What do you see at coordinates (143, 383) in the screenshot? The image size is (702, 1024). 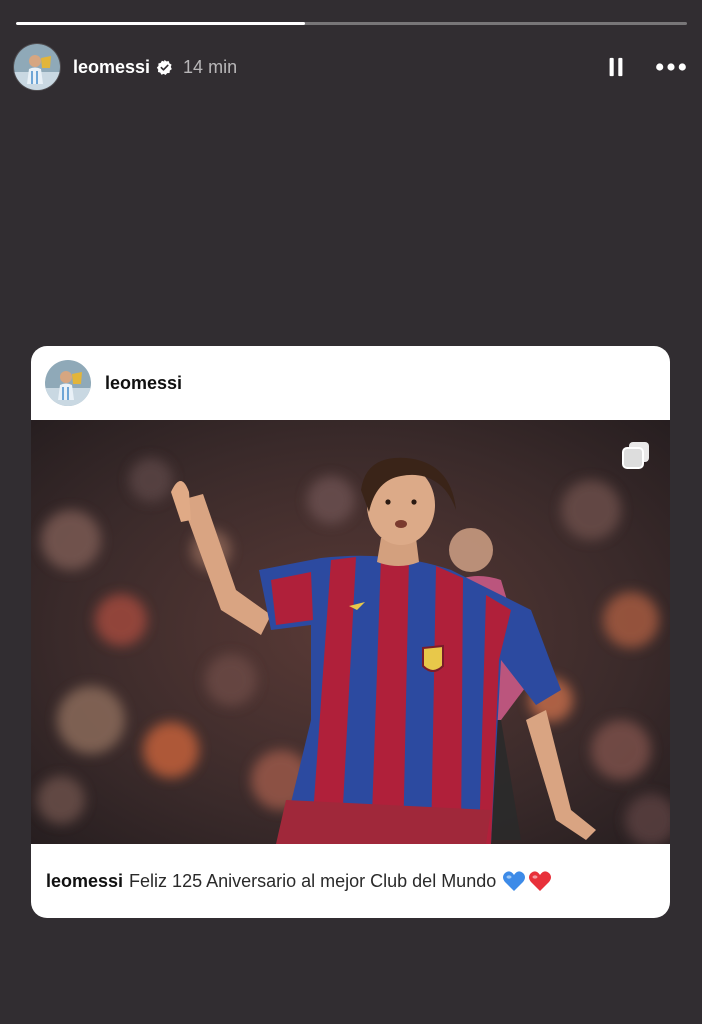 I see `post-username: leomessi` at bounding box center [143, 383].